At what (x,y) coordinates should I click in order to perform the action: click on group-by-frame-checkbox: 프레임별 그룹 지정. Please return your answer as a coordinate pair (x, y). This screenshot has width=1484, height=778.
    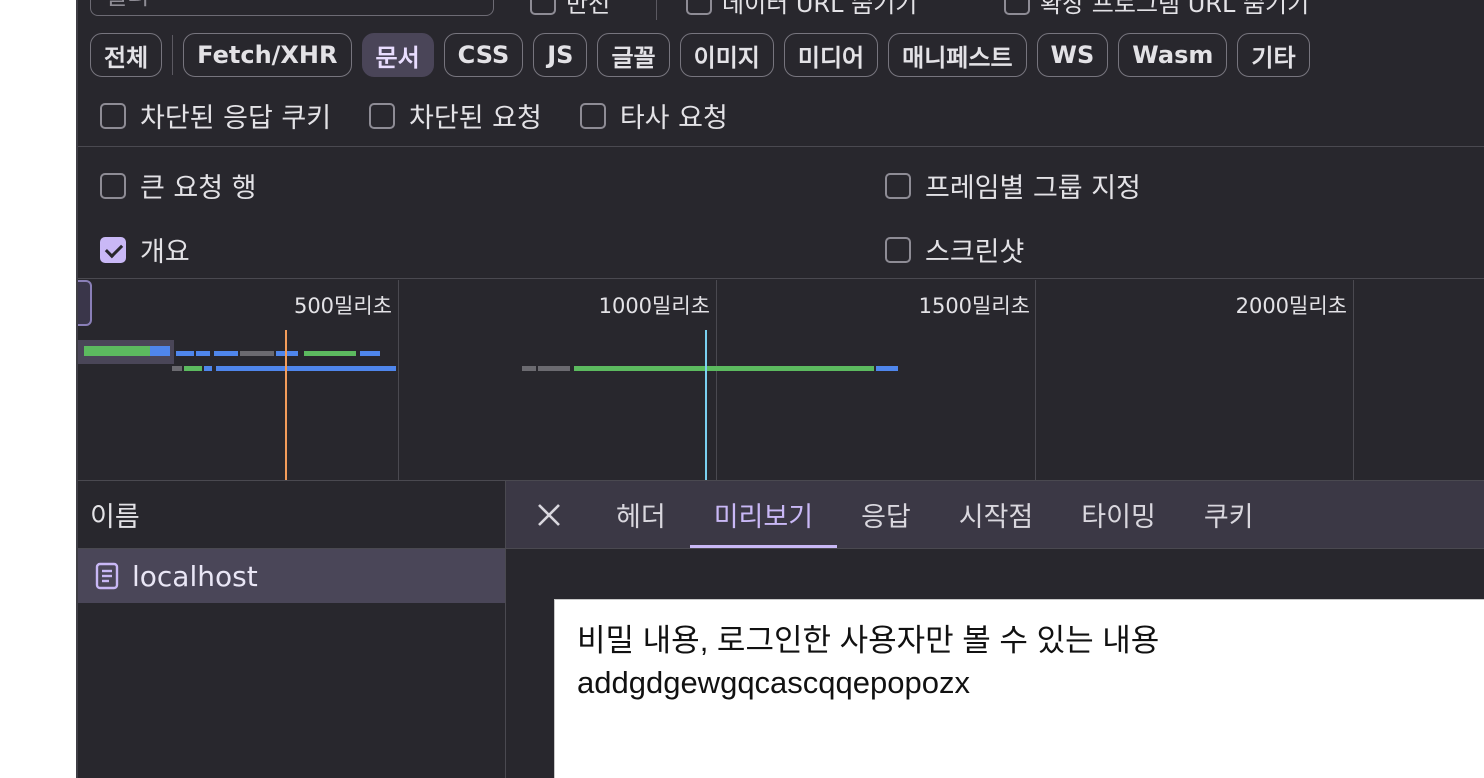
    Looking at the image, I should click on (1013, 185).